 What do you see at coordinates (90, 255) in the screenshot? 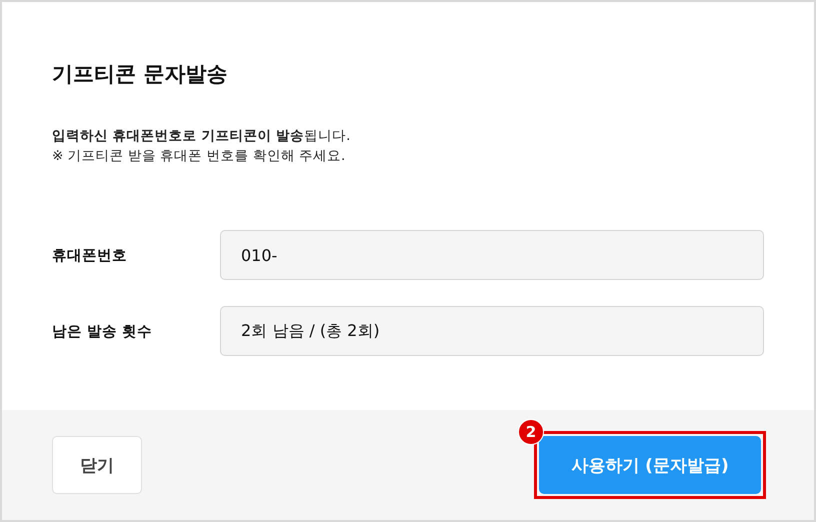
I see `field-label: 휴대폰번호` at bounding box center [90, 255].